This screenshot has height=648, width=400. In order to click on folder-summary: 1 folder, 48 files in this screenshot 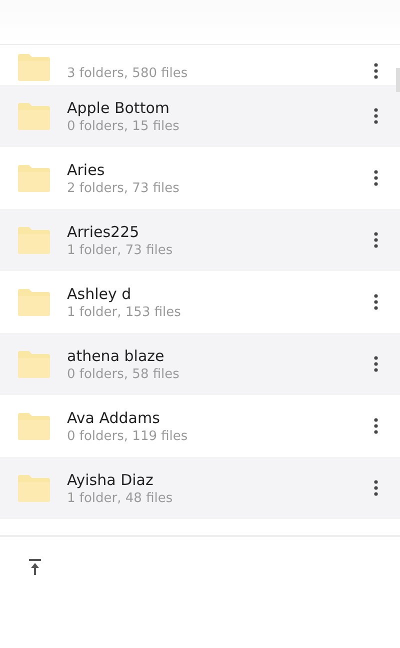, I will do `click(120, 498)`.